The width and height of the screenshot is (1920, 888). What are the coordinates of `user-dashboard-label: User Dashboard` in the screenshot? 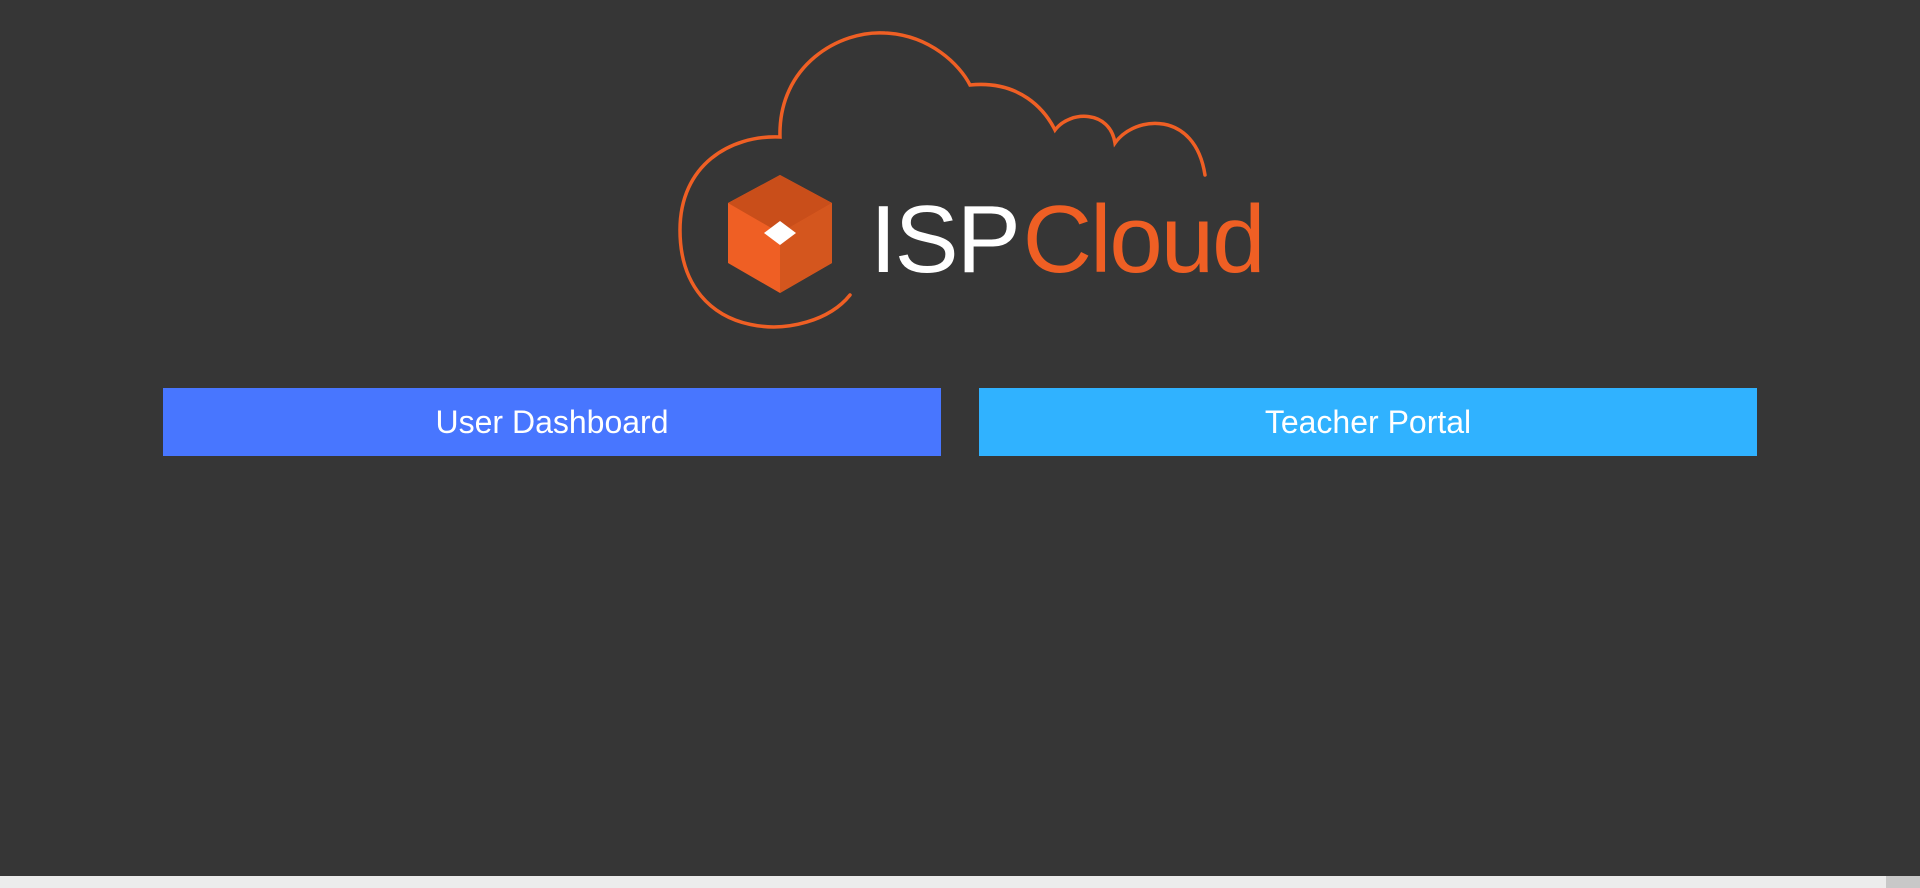 It's located at (552, 421).